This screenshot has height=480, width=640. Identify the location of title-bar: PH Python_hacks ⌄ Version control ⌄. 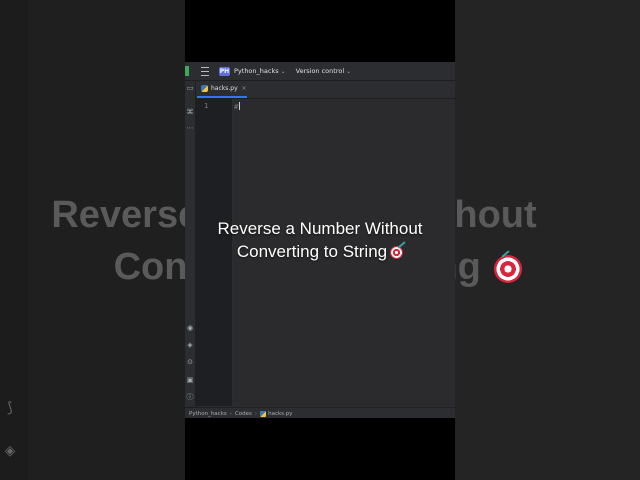
(320, 71).